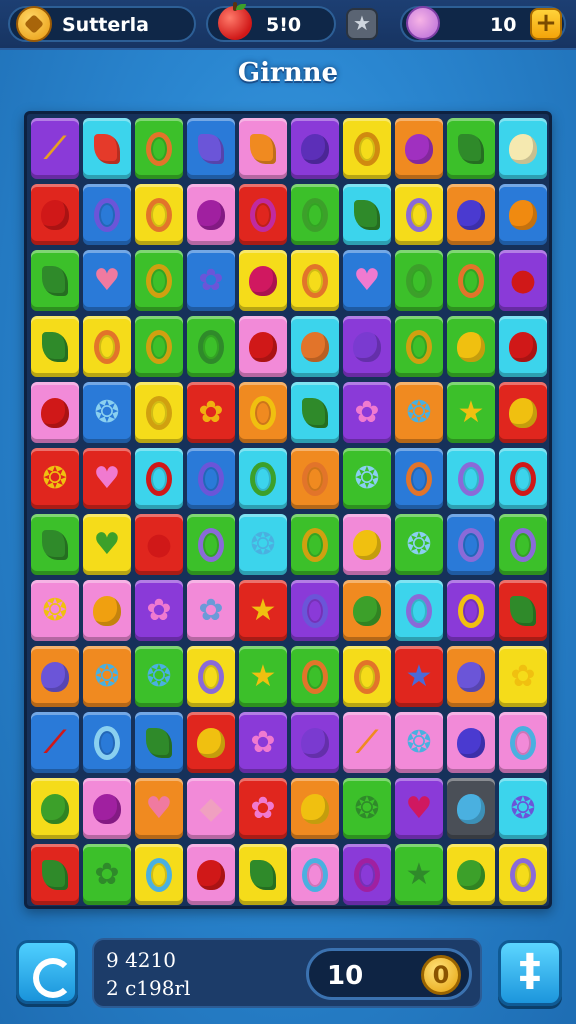 This screenshot has height=1024, width=576. What do you see at coordinates (102, 24) in the screenshot?
I see `player-panel: Sutterla` at bounding box center [102, 24].